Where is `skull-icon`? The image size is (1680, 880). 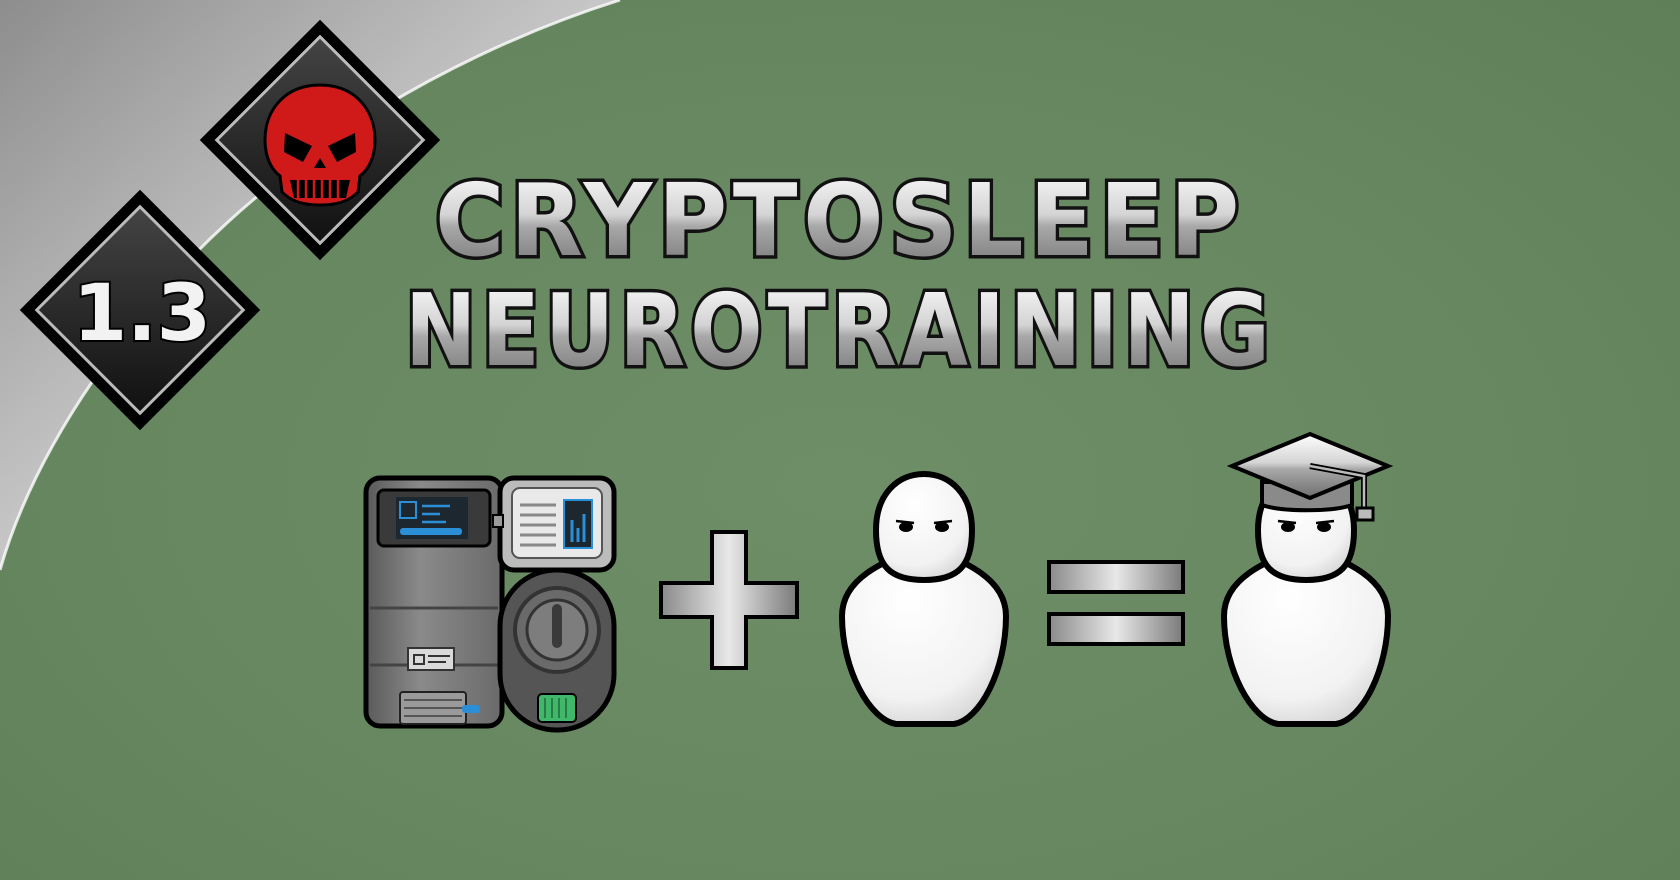 skull-icon is located at coordinates (320, 145).